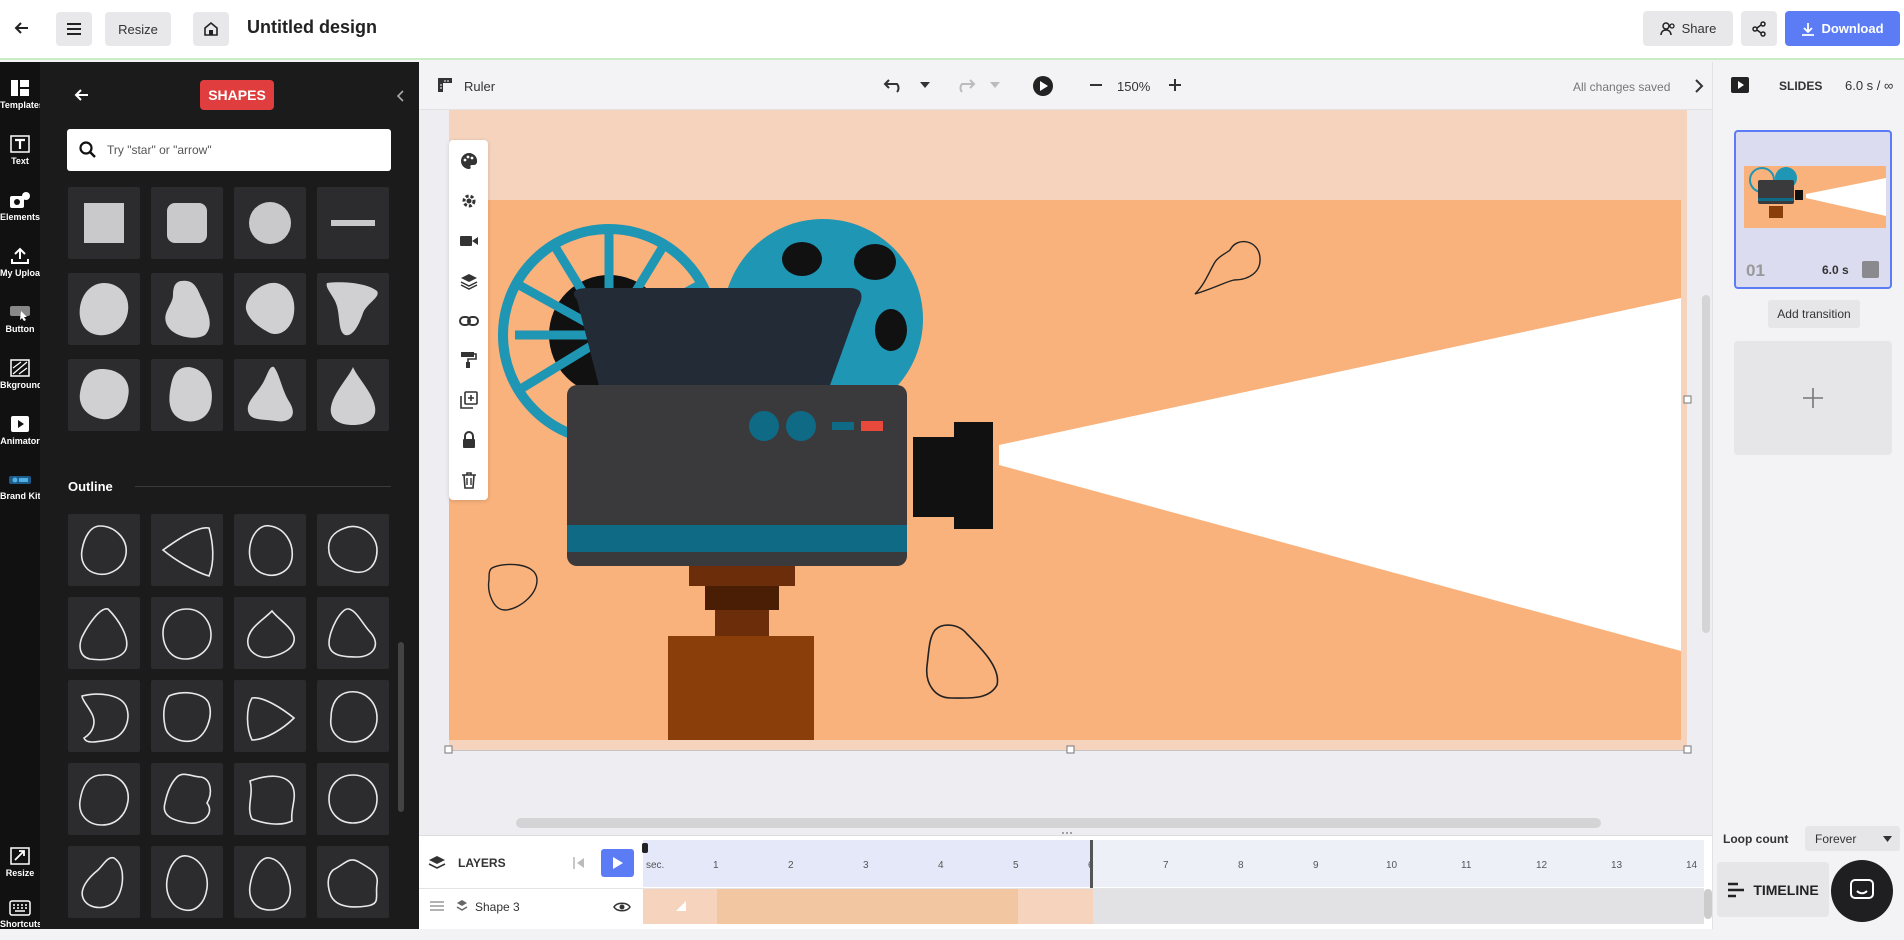 Image resolution: width=1904 pixels, height=940 pixels. Describe the element at coordinates (20, 374) in the screenshot. I see `rail-background: Bkground` at that location.